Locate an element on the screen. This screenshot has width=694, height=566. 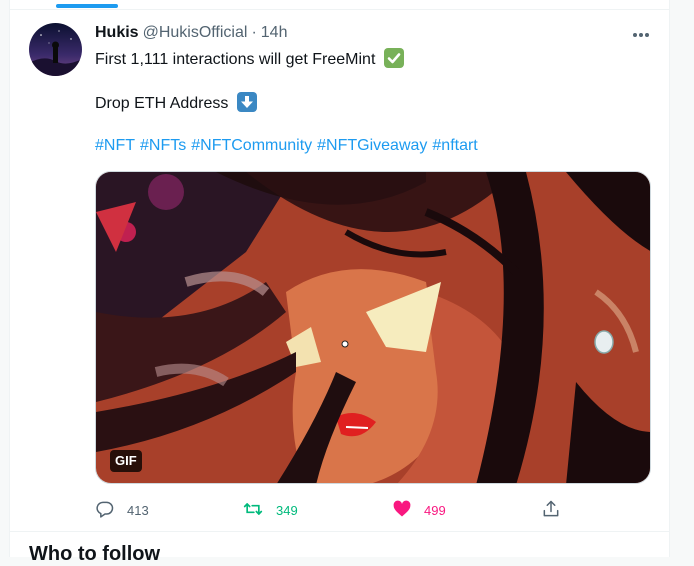
tweet-text-line-2: Drop ETH Address is located at coordinates (176, 103).